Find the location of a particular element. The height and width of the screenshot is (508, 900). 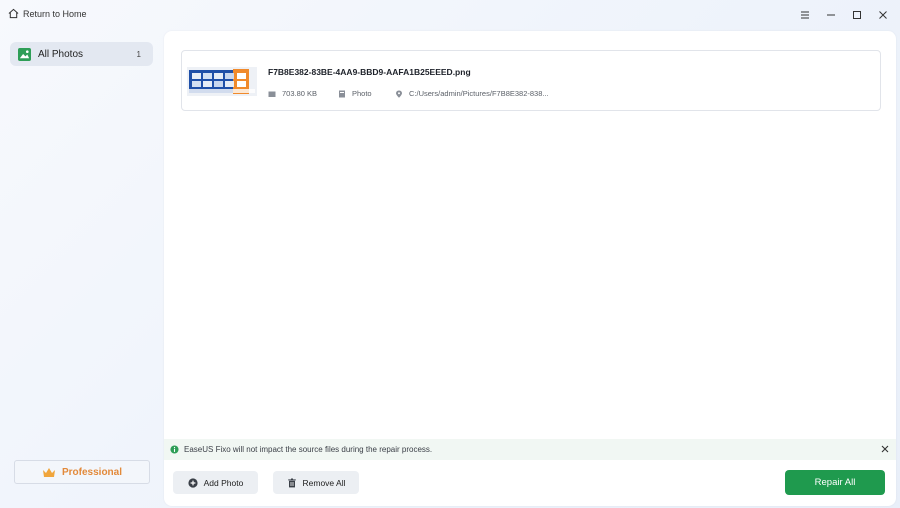

location-pin-icon is located at coordinates (399, 94).